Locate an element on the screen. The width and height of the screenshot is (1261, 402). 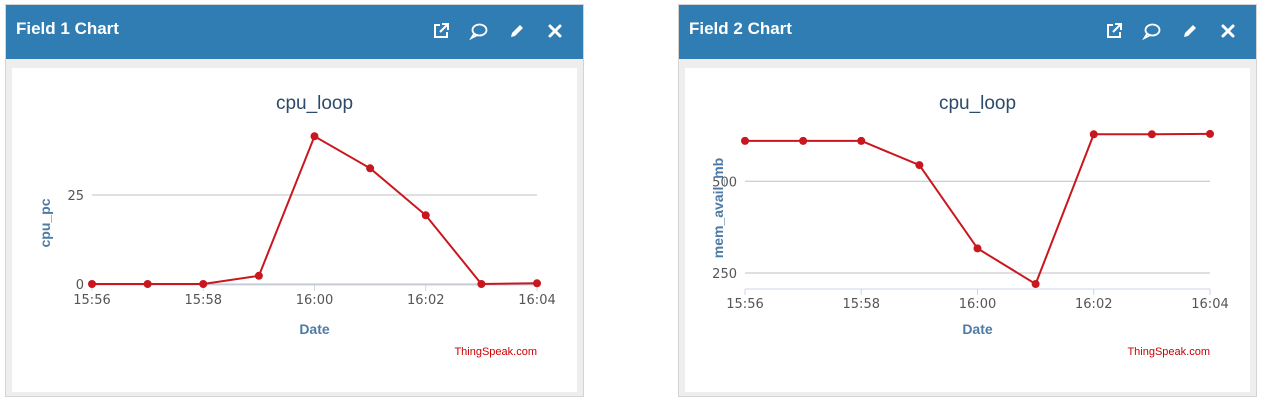
y-tick-label: 25 is located at coordinates (75, 196).